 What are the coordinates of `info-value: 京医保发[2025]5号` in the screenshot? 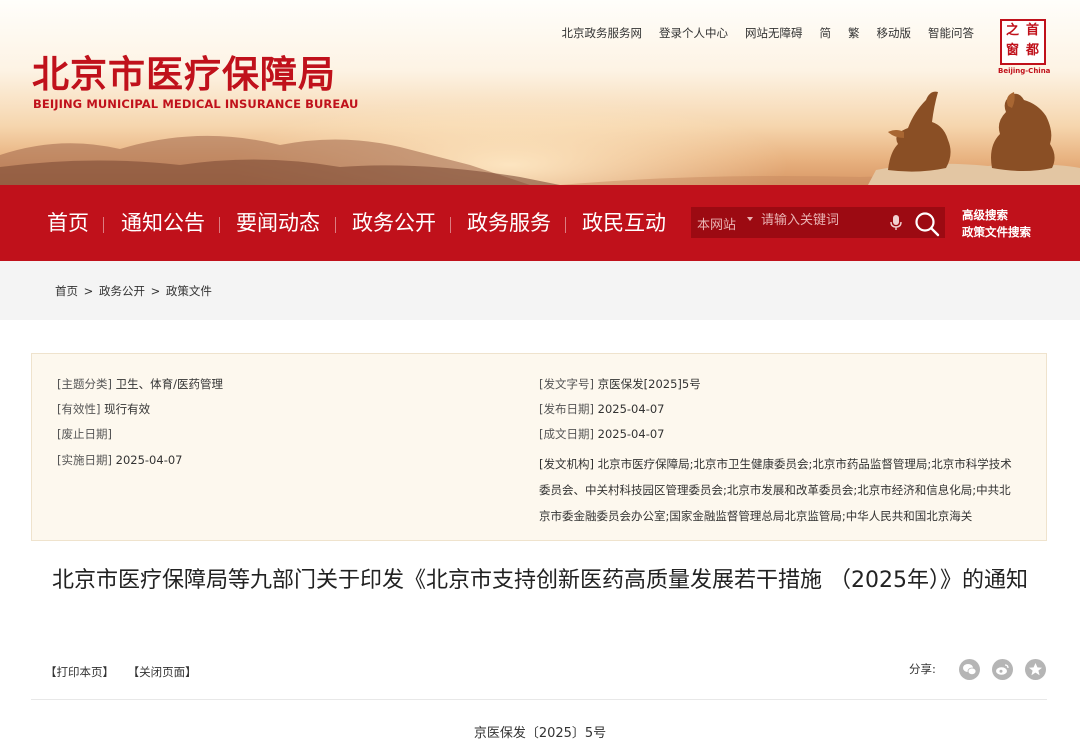 It's located at (649, 384).